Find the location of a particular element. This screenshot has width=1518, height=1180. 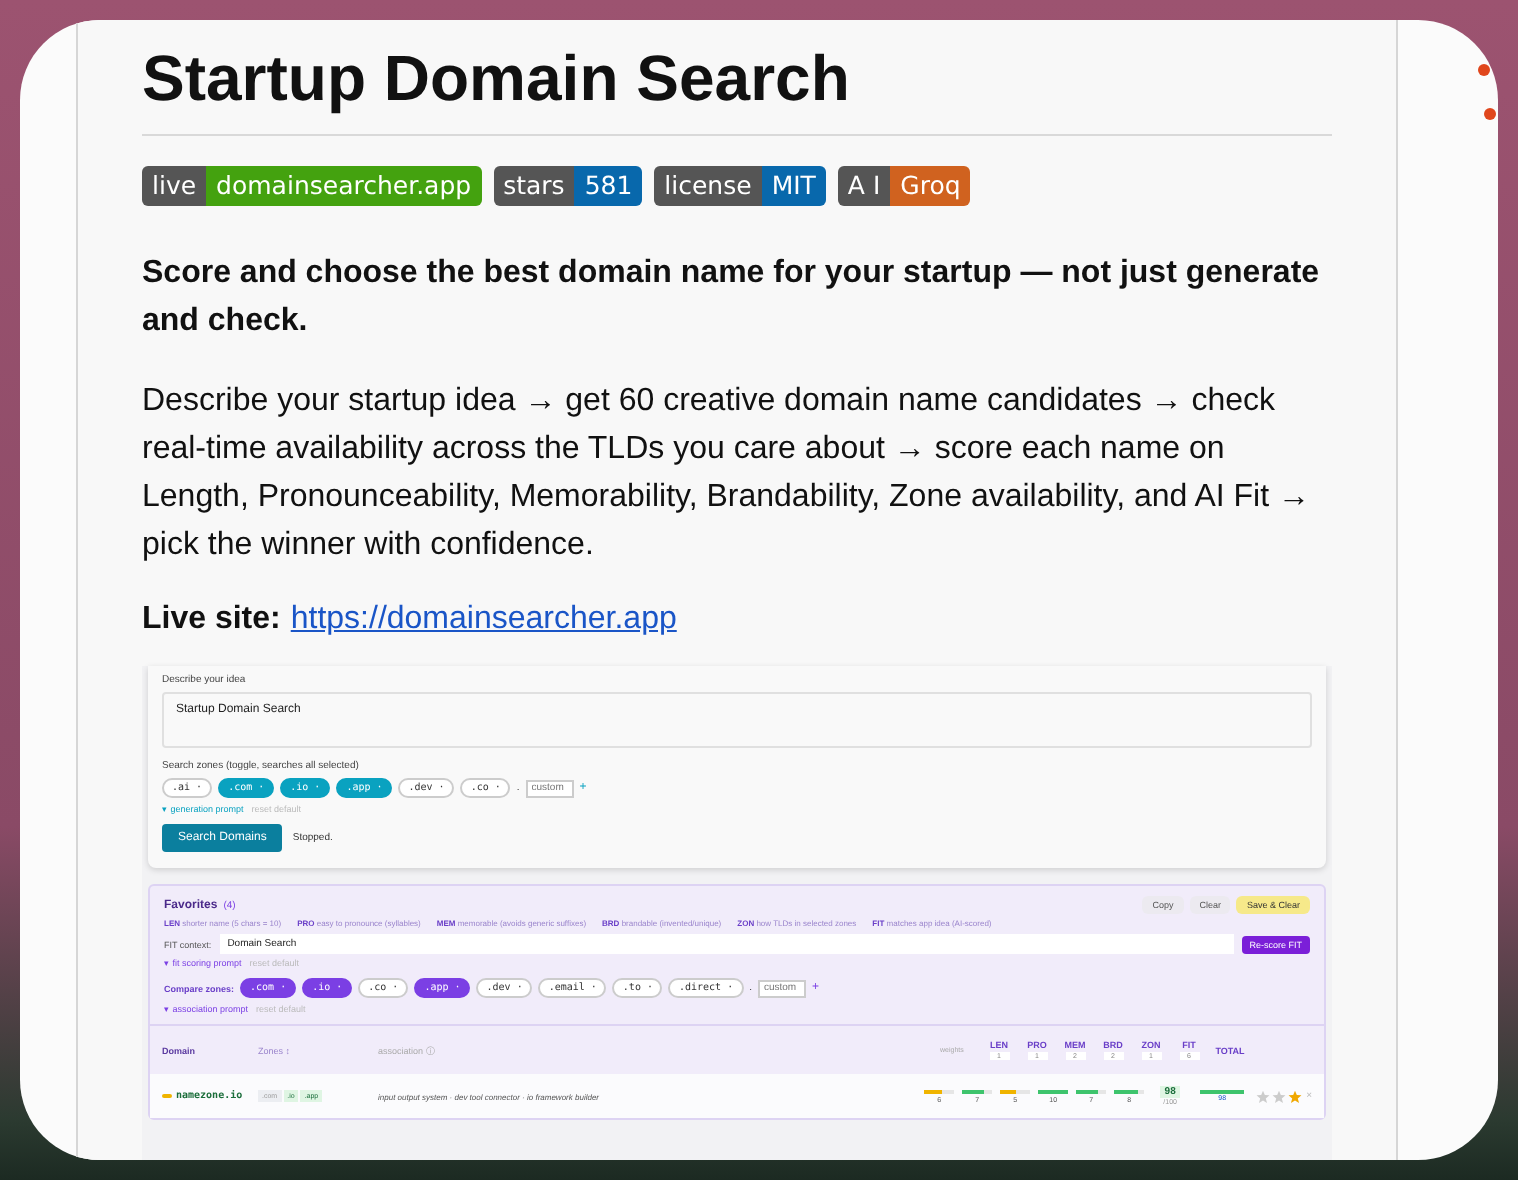

live-site-link: https://domainsearcher.app is located at coordinates (483, 619).